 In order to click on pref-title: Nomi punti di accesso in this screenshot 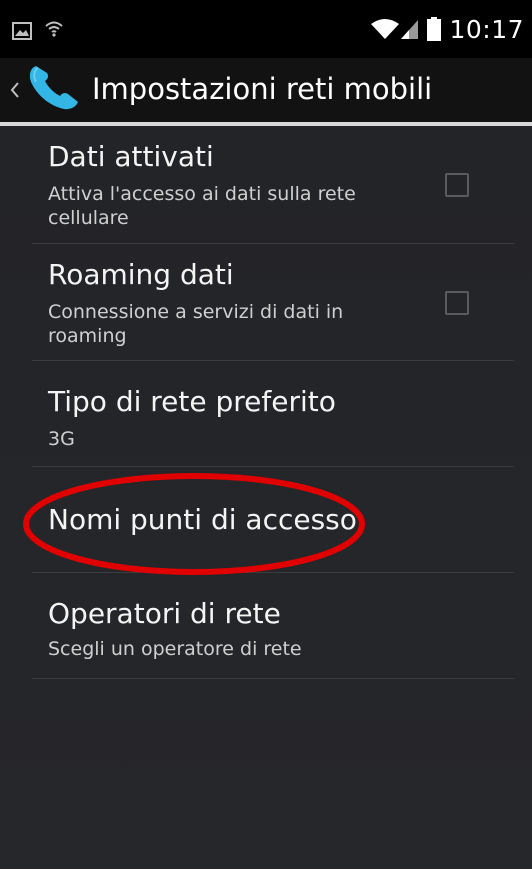, I will do `click(202, 519)`.